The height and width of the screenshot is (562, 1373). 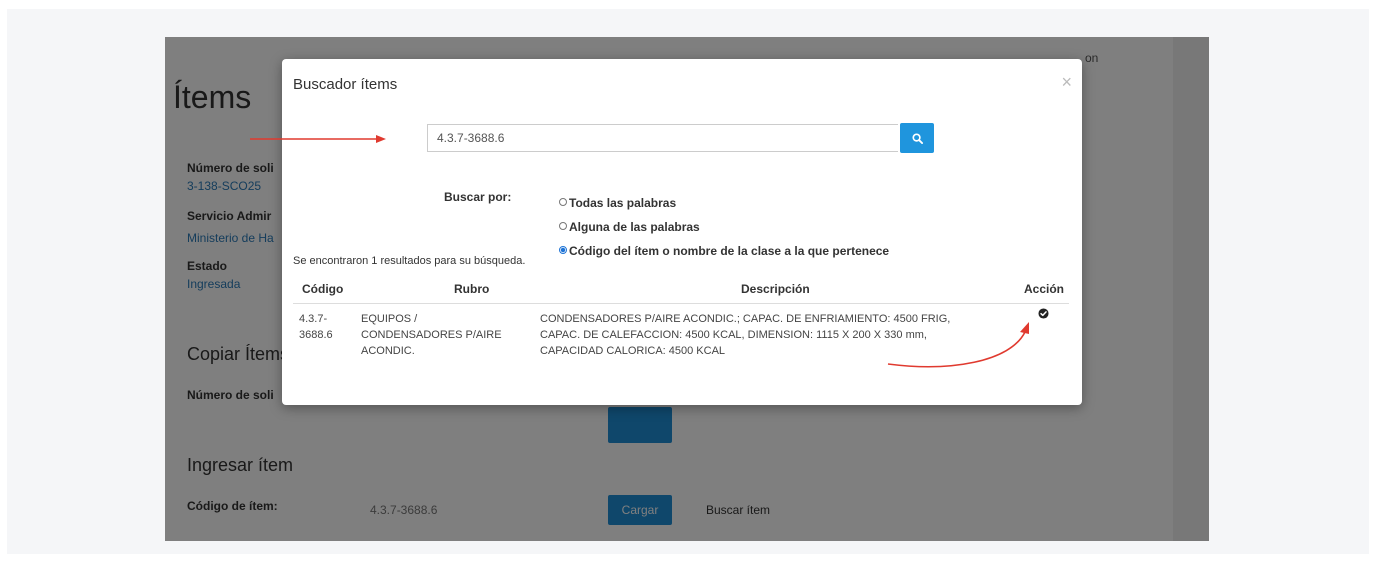 What do you see at coordinates (389, 319) in the screenshot?
I see `cell-category-line: EQUIPOS /` at bounding box center [389, 319].